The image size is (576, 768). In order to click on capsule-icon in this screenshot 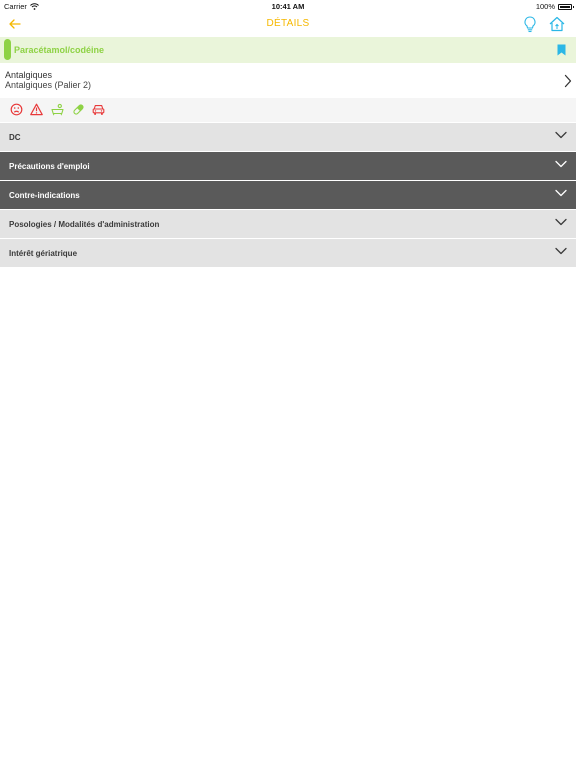, I will do `click(78, 109)`.